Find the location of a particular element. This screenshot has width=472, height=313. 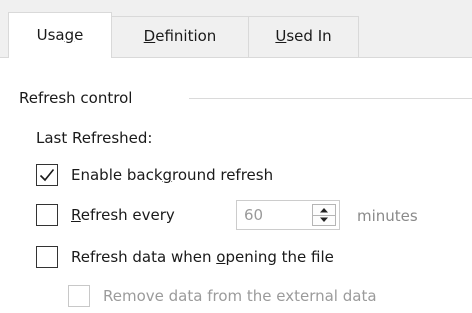

tab-definition-label: Definition is located at coordinates (180, 36).